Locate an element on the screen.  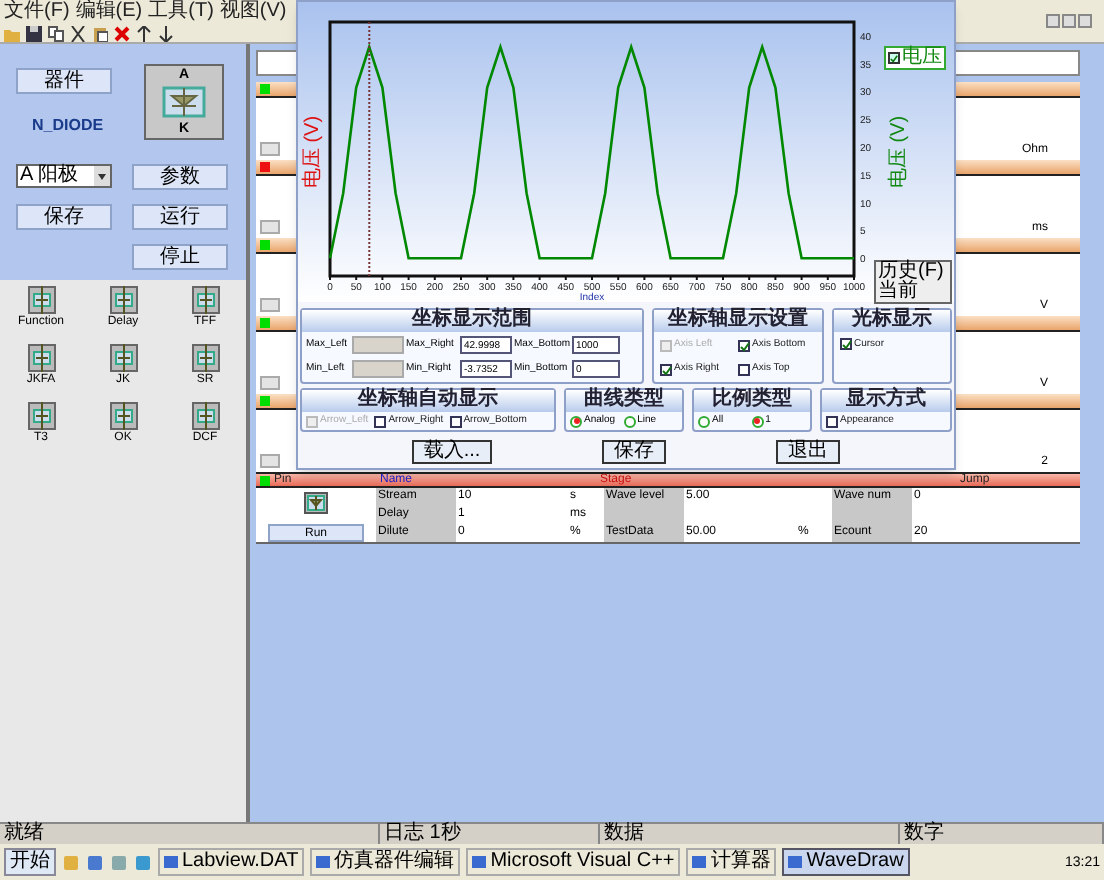
panel-button: 参数 is located at coordinates (180, 177).